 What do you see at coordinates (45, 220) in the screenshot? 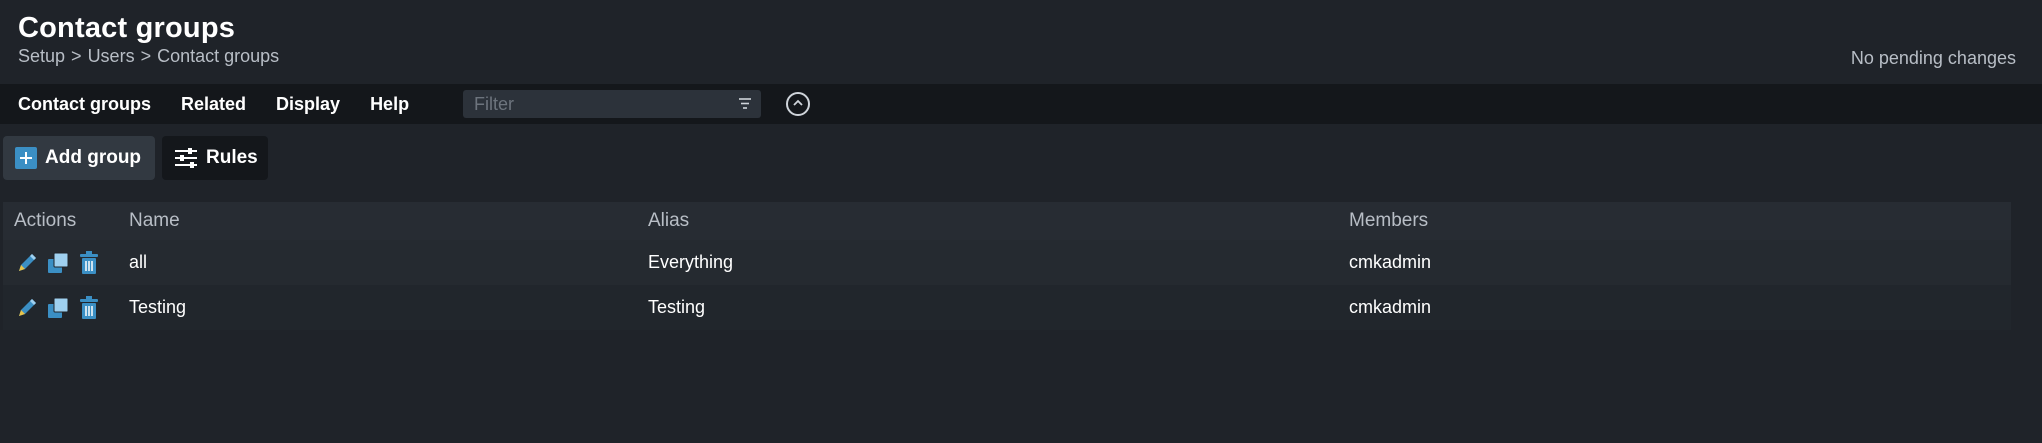
I see `header-actions: Actions` at bounding box center [45, 220].